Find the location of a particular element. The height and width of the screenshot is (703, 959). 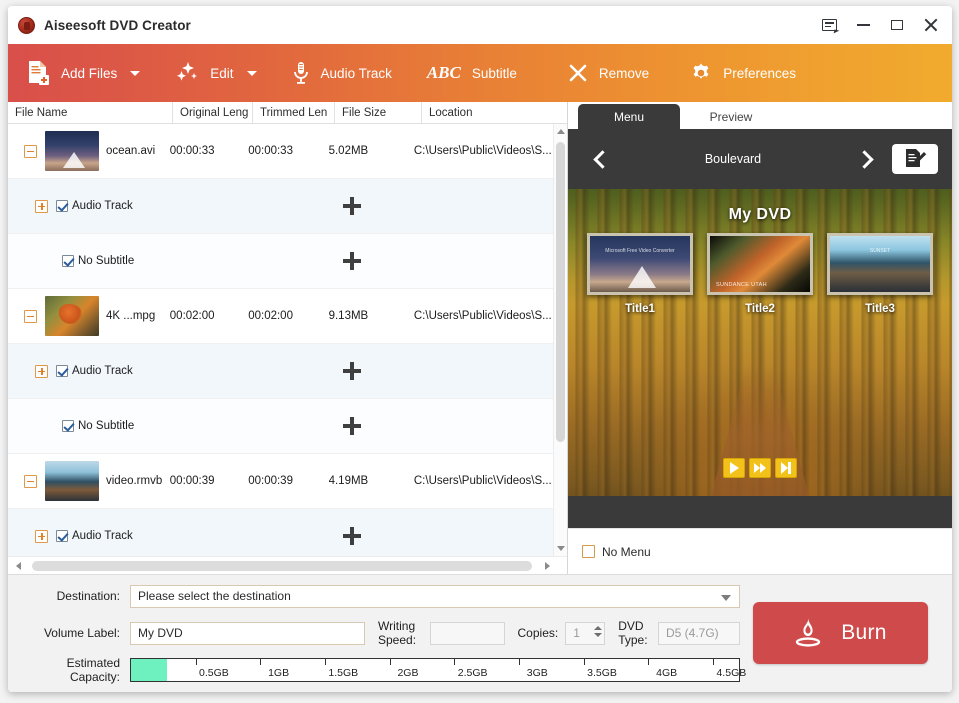

trimmed-length-cell: 00:00:39 is located at coordinates (270, 481).